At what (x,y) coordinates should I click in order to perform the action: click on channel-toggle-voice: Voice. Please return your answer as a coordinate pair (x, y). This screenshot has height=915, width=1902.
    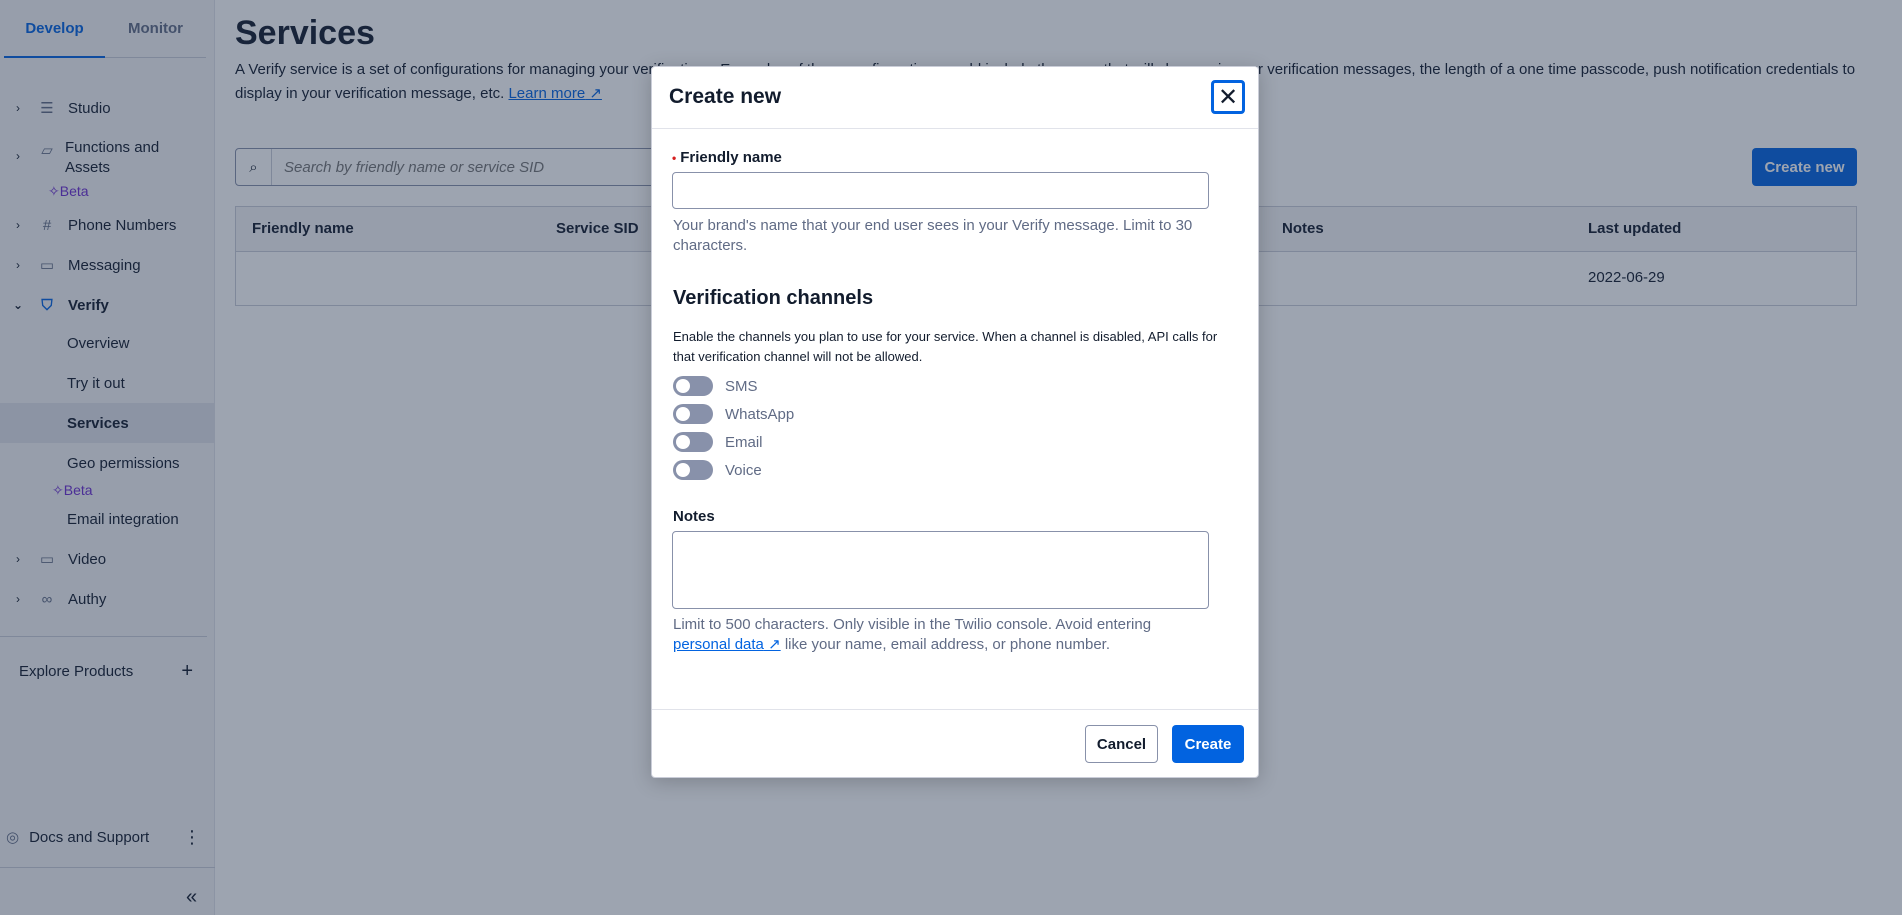
    Looking at the image, I should click on (717, 470).